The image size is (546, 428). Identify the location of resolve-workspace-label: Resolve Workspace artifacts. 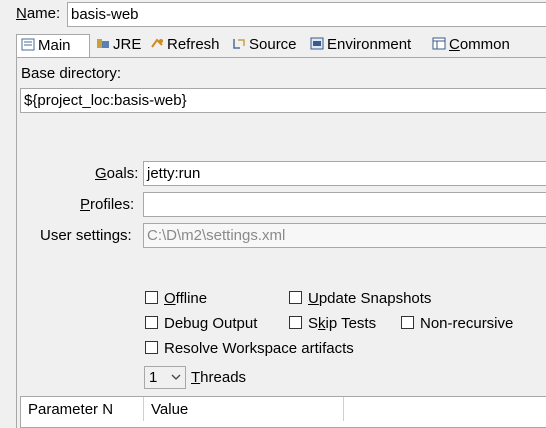
(259, 348).